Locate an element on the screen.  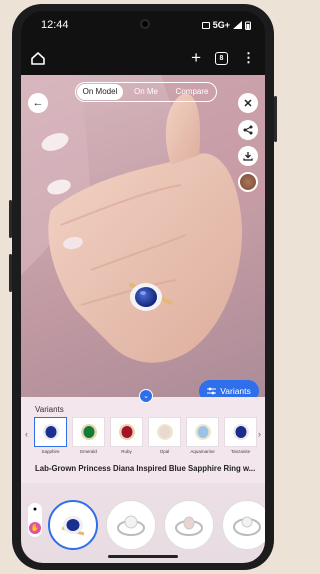
close-icon: ✕ is located at coordinates (248, 103).